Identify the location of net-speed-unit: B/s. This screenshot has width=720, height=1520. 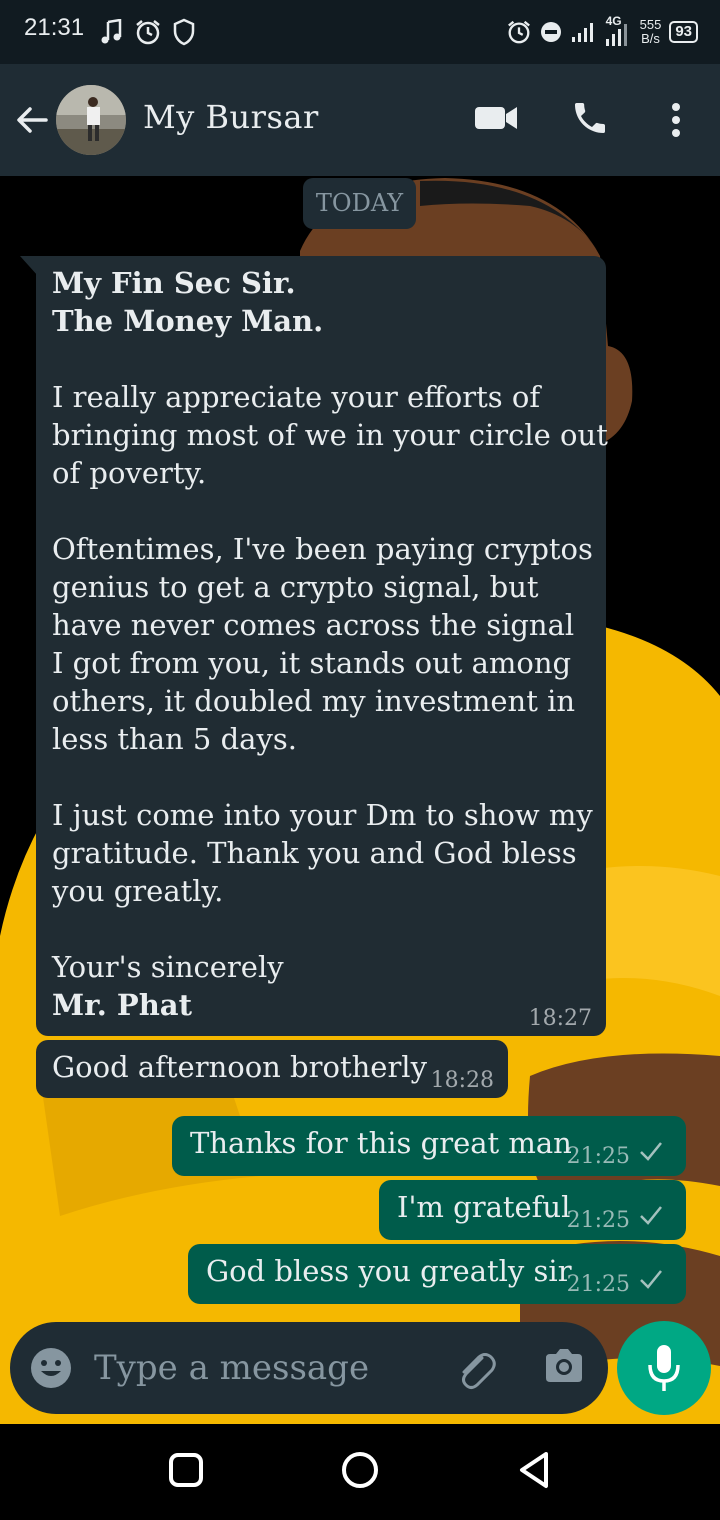
(650, 38).